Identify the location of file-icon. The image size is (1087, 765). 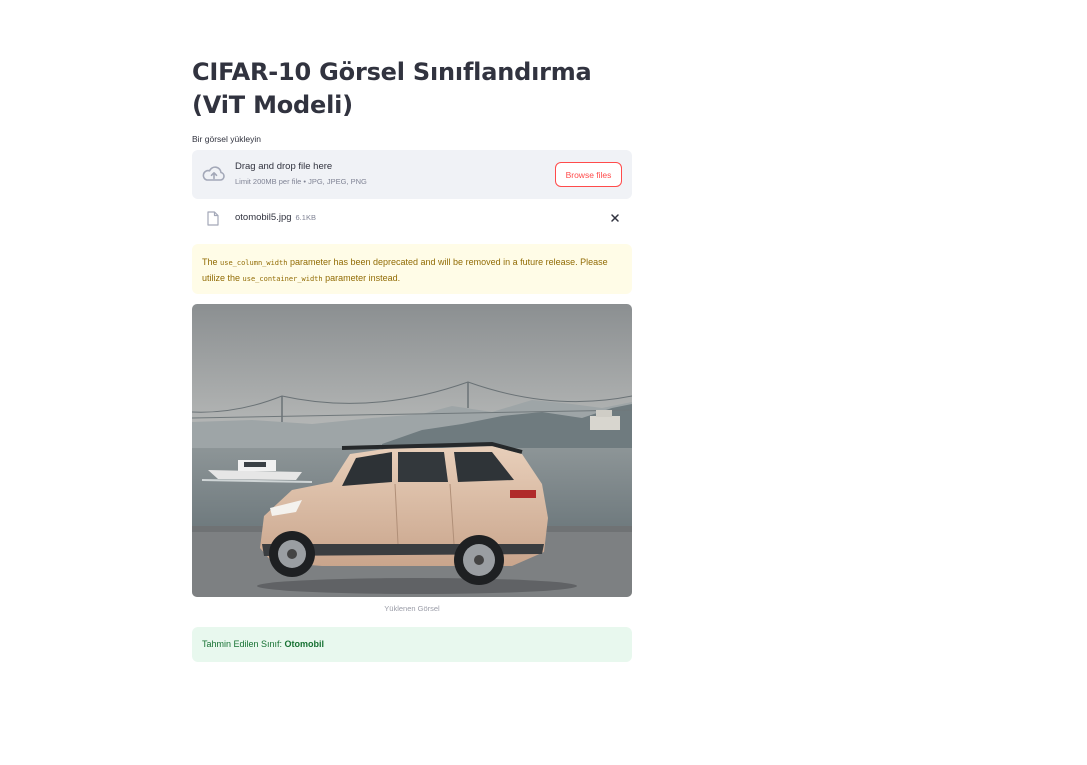
(213, 218).